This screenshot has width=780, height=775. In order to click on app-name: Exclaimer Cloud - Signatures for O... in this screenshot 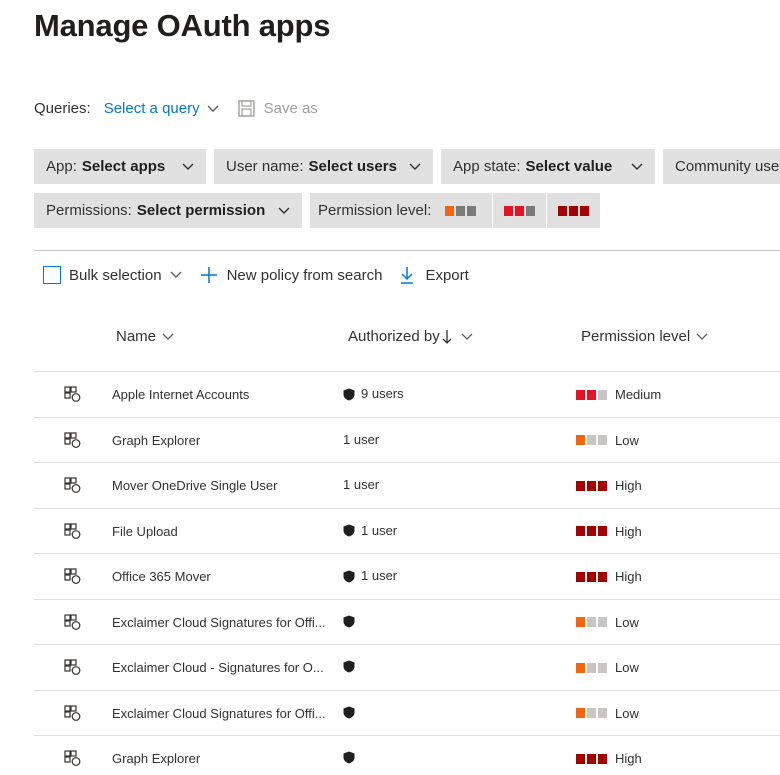, I will do `click(218, 667)`.